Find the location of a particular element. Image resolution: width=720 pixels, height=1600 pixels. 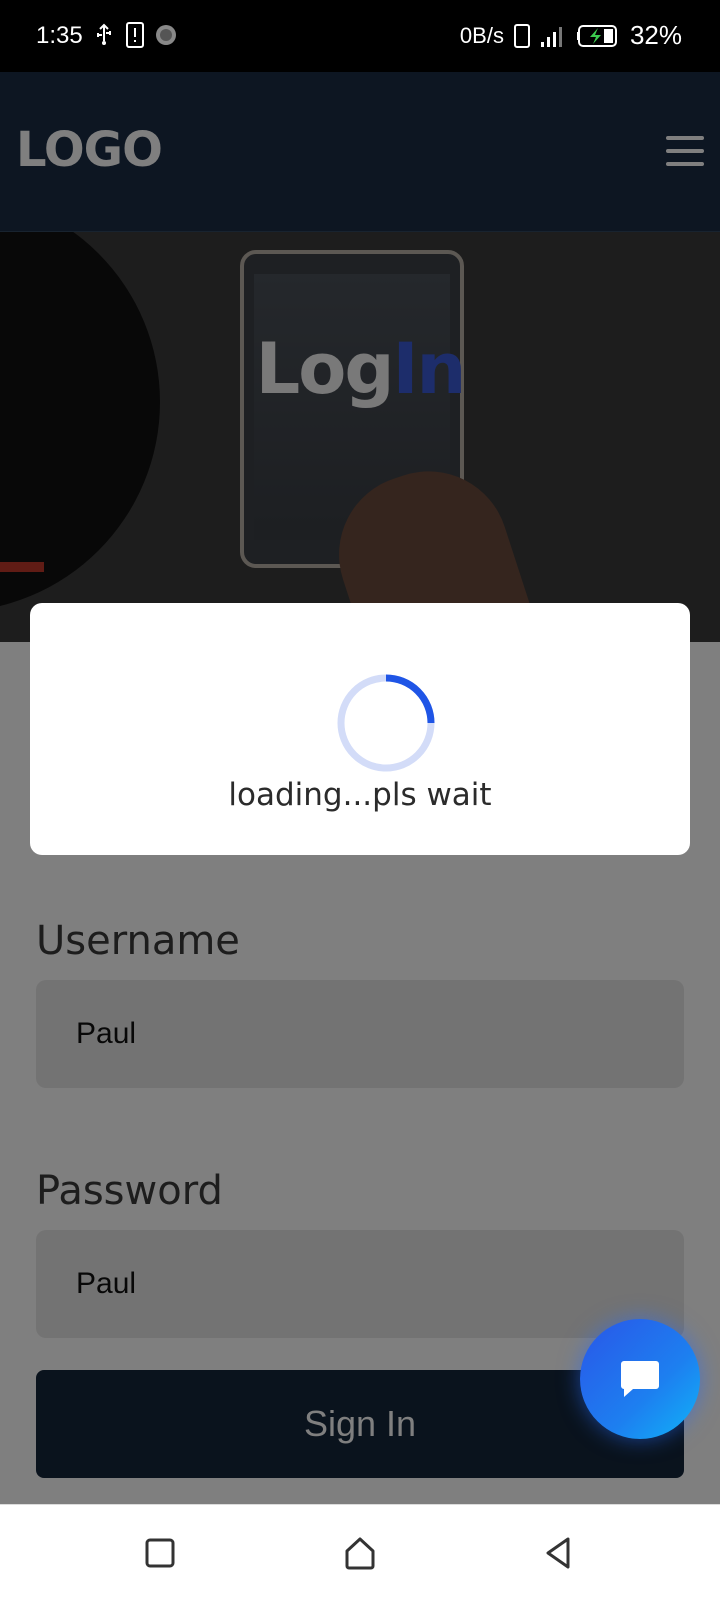

home-icon is located at coordinates (360, 1553).